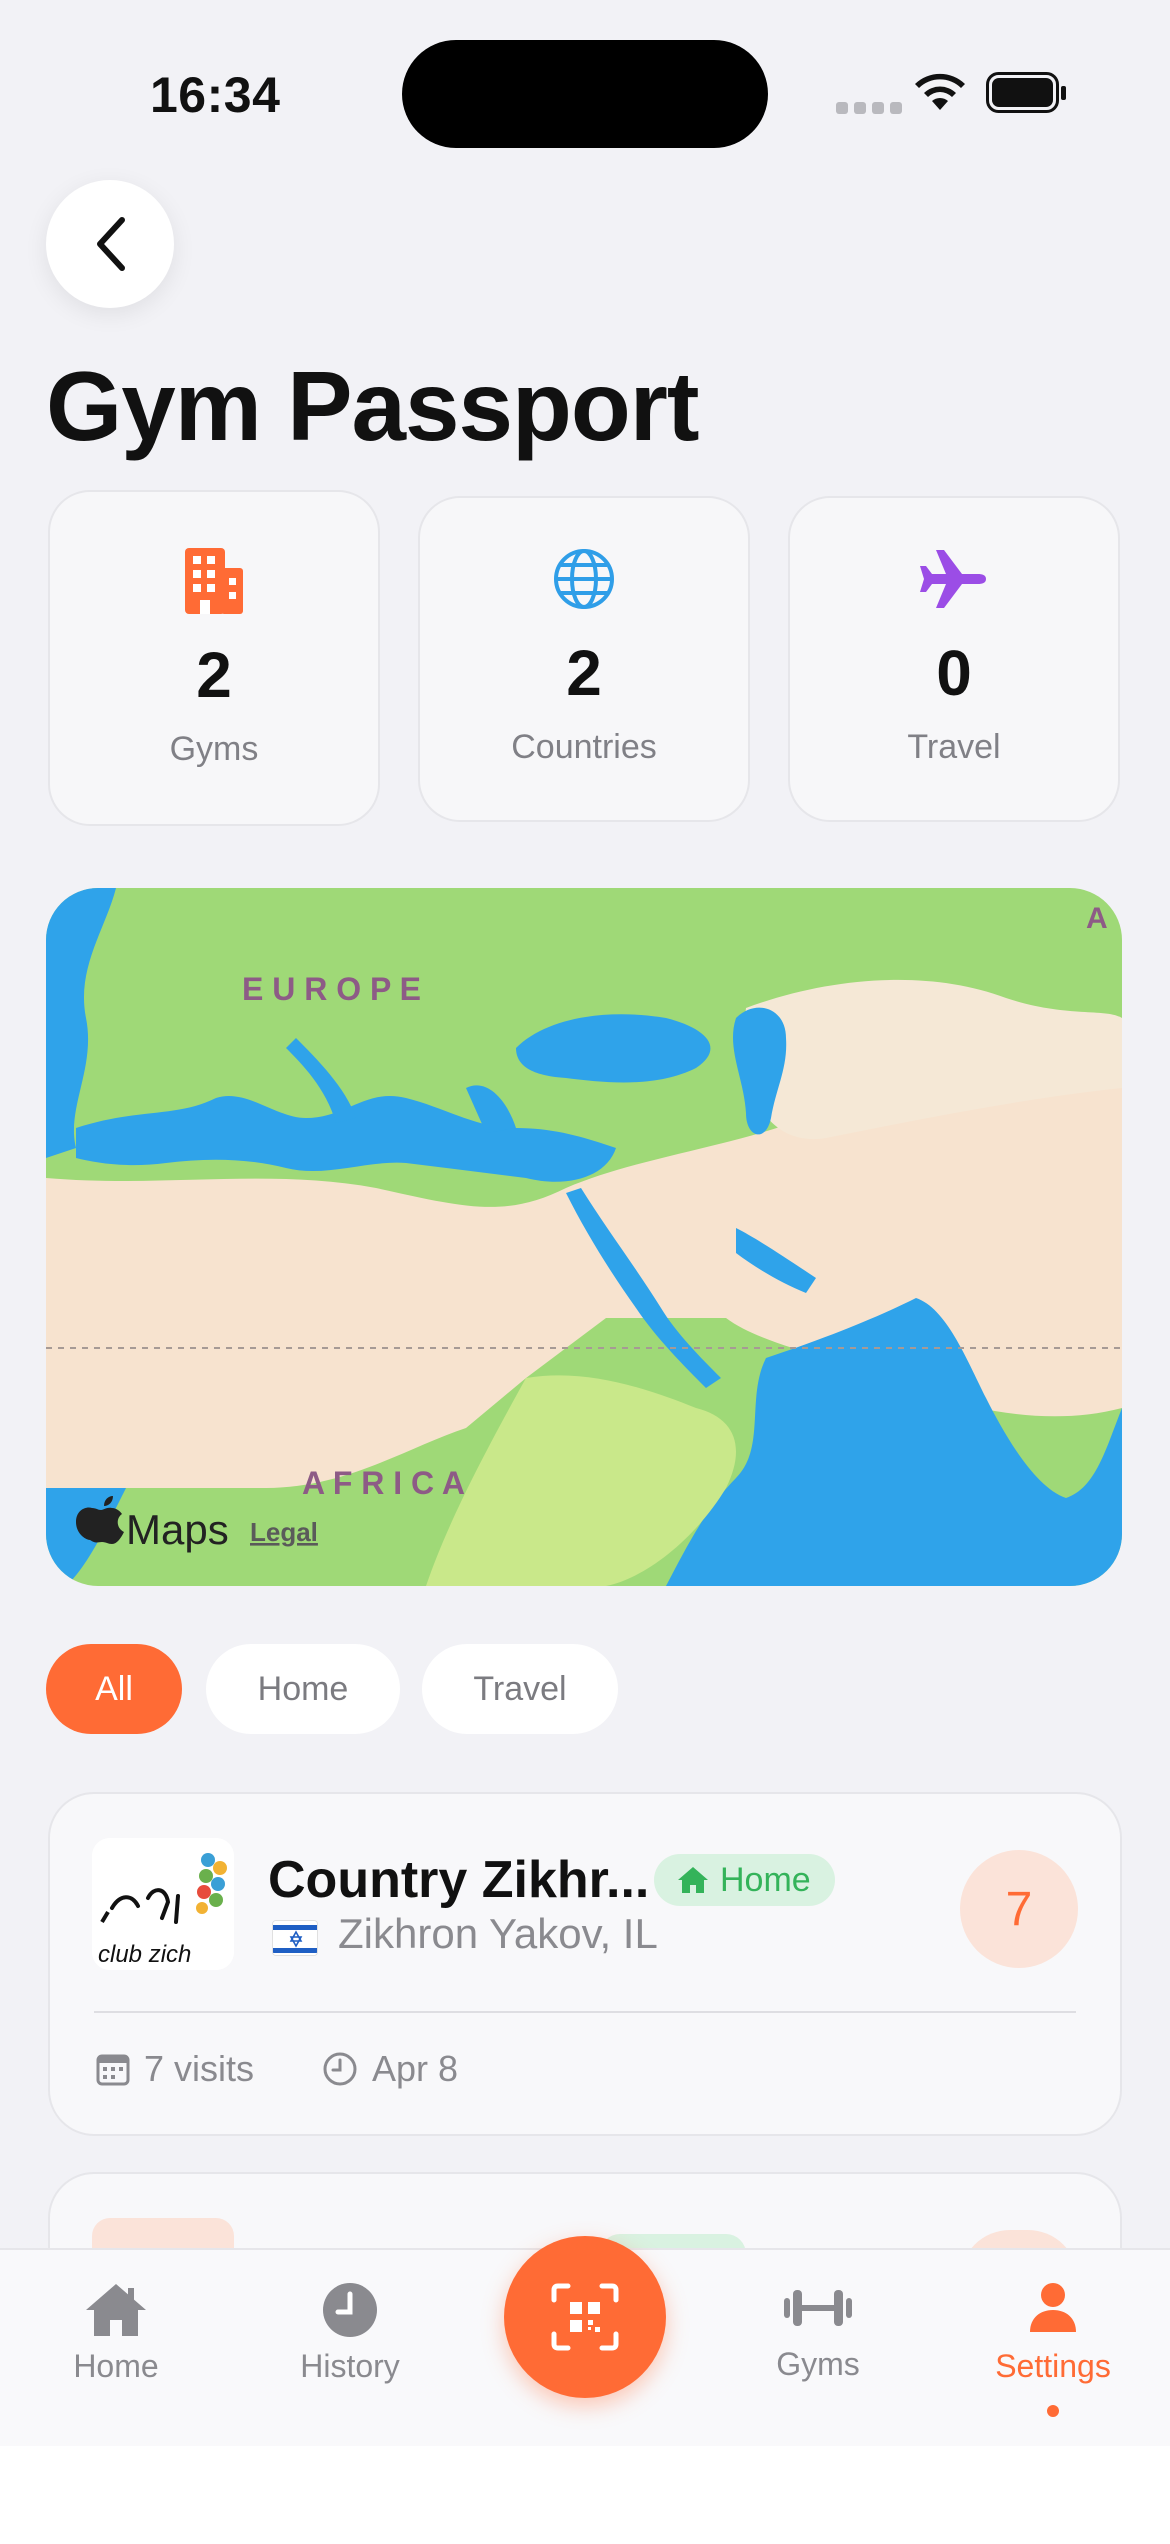  I want to click on stat-card-countries: 2 Countries, so click(584, 659).